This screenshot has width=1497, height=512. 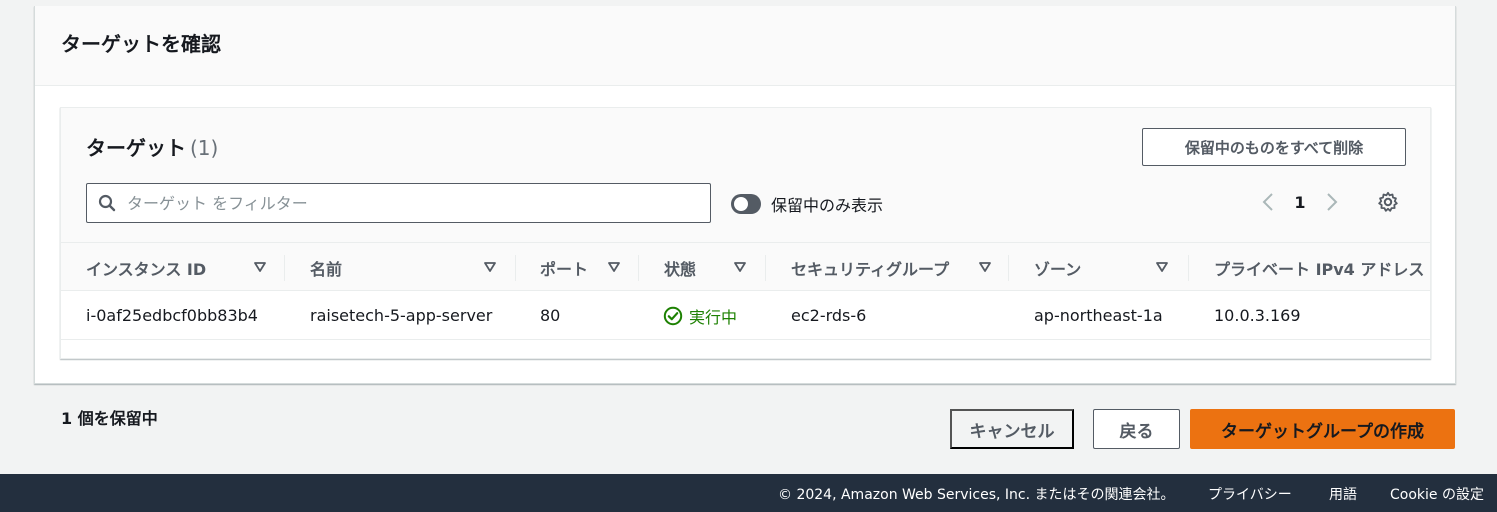 What do you see at coordinates (146, 269) in the screenshot?
I see `column-header-label: インスタンス ID` at bounding box center [146, 269].